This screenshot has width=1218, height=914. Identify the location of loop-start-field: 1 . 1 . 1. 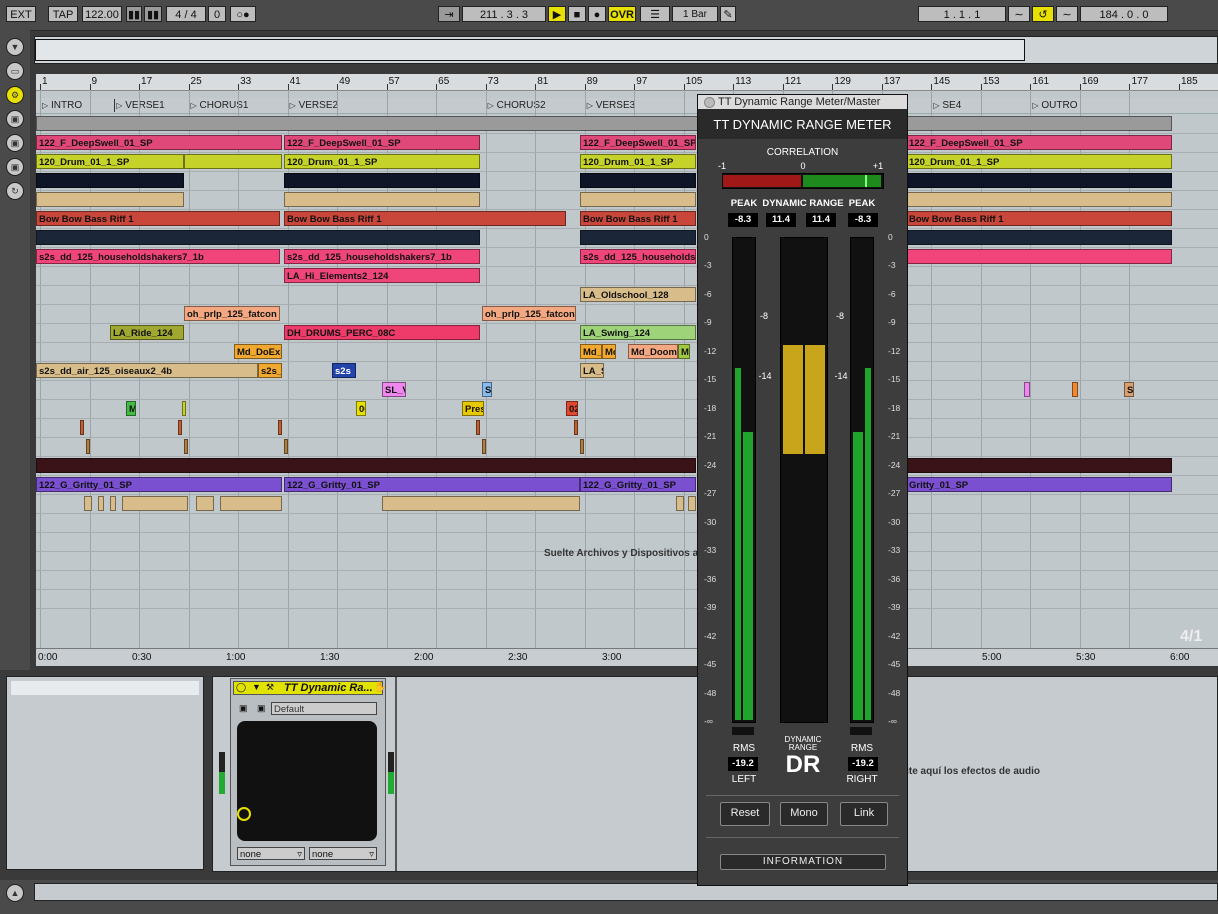
(962, 14).